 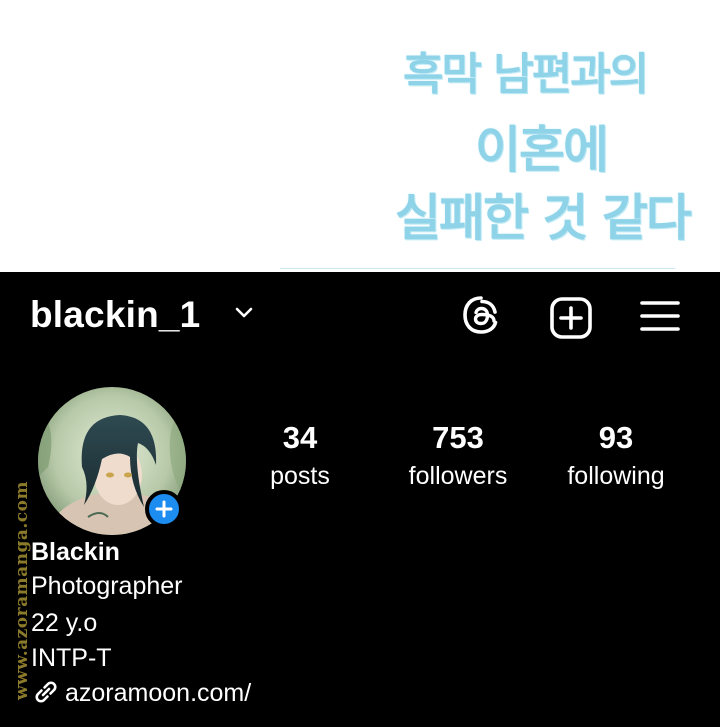 What do you see at coordinates (46, 692) in the screenshot?
I see `link-icon` at bounding box center [46, 692].